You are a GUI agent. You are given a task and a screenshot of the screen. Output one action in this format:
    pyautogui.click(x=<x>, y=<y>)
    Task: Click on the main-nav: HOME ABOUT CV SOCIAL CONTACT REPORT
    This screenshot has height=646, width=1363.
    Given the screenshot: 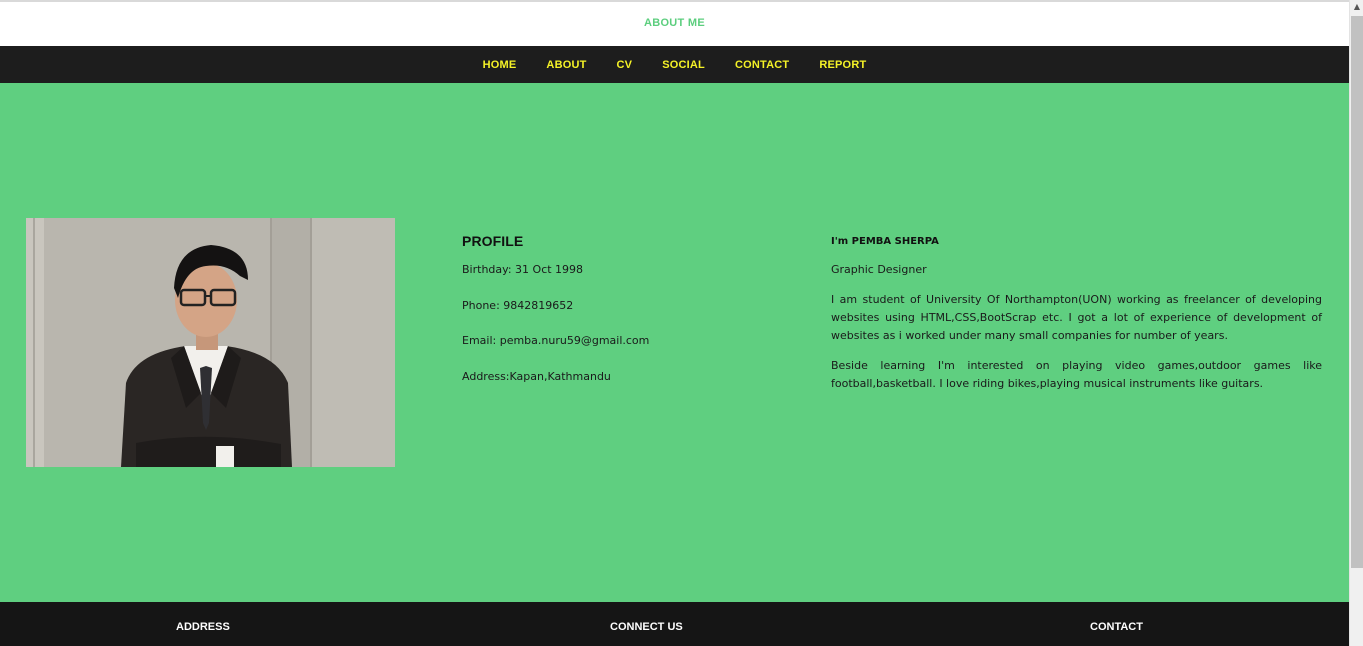 What is the action you would take?
    pyautogui.click(x=674, y=64)
    